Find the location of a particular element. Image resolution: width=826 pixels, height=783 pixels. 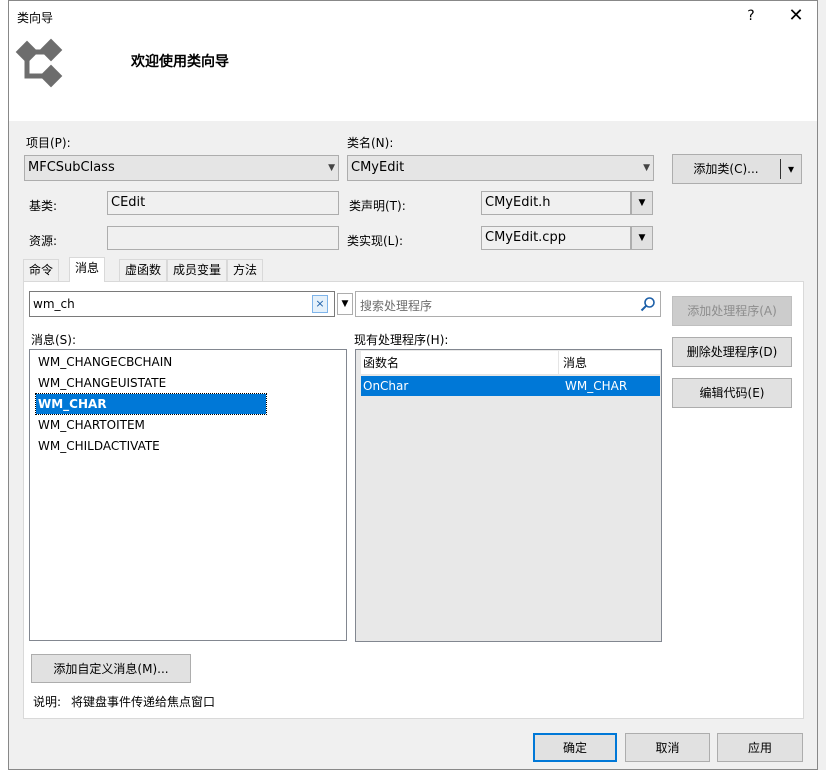

banner-title: 欢迎使用类向导 is located at coordinates (180, 62).